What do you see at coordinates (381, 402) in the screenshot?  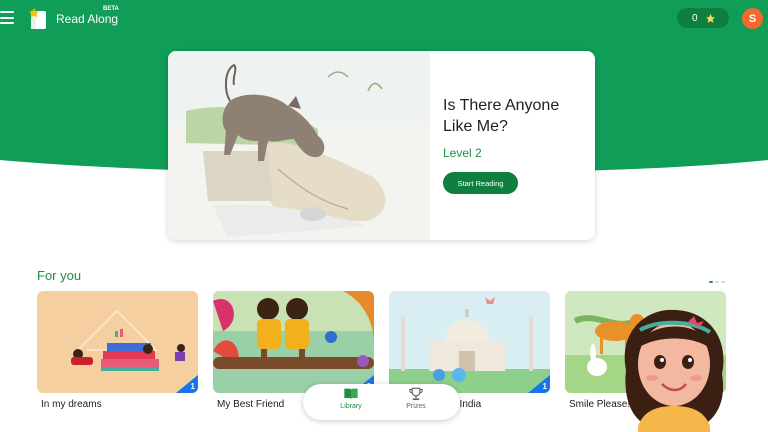 I see `bottom-navigation: Library Prizes` at bounding box center [381, 402].